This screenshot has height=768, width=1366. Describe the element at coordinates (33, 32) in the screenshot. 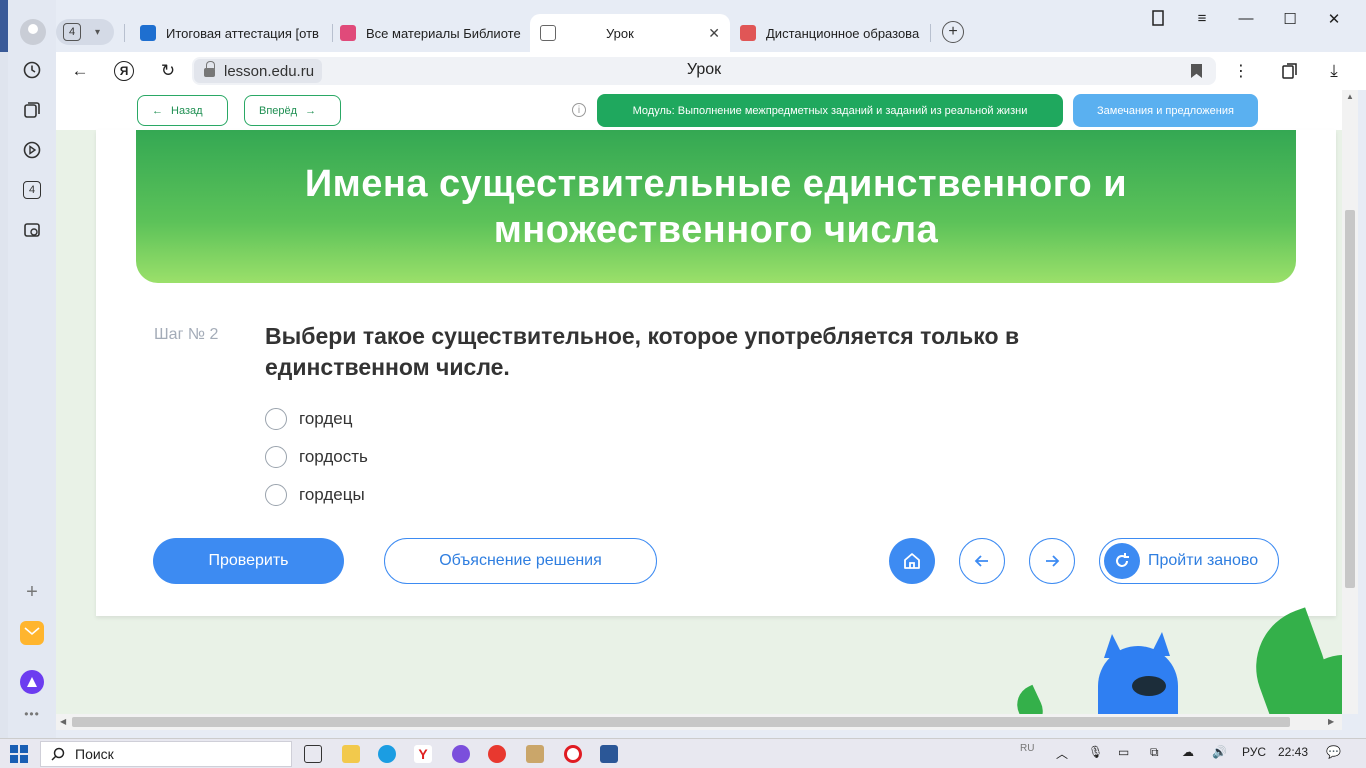

I see `profile-avatar` at that location.